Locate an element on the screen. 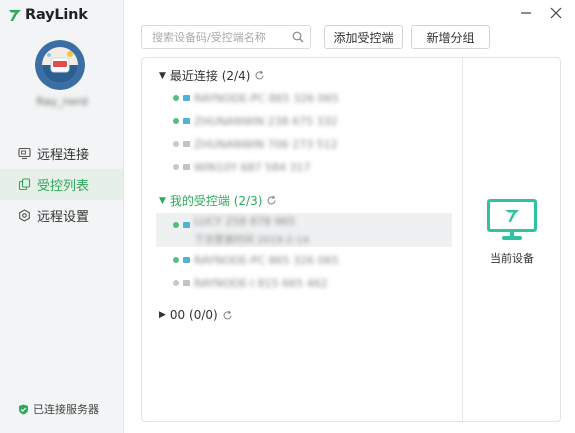  sidebar-item-label: 受控列表 is located at coordinates (63, 186).